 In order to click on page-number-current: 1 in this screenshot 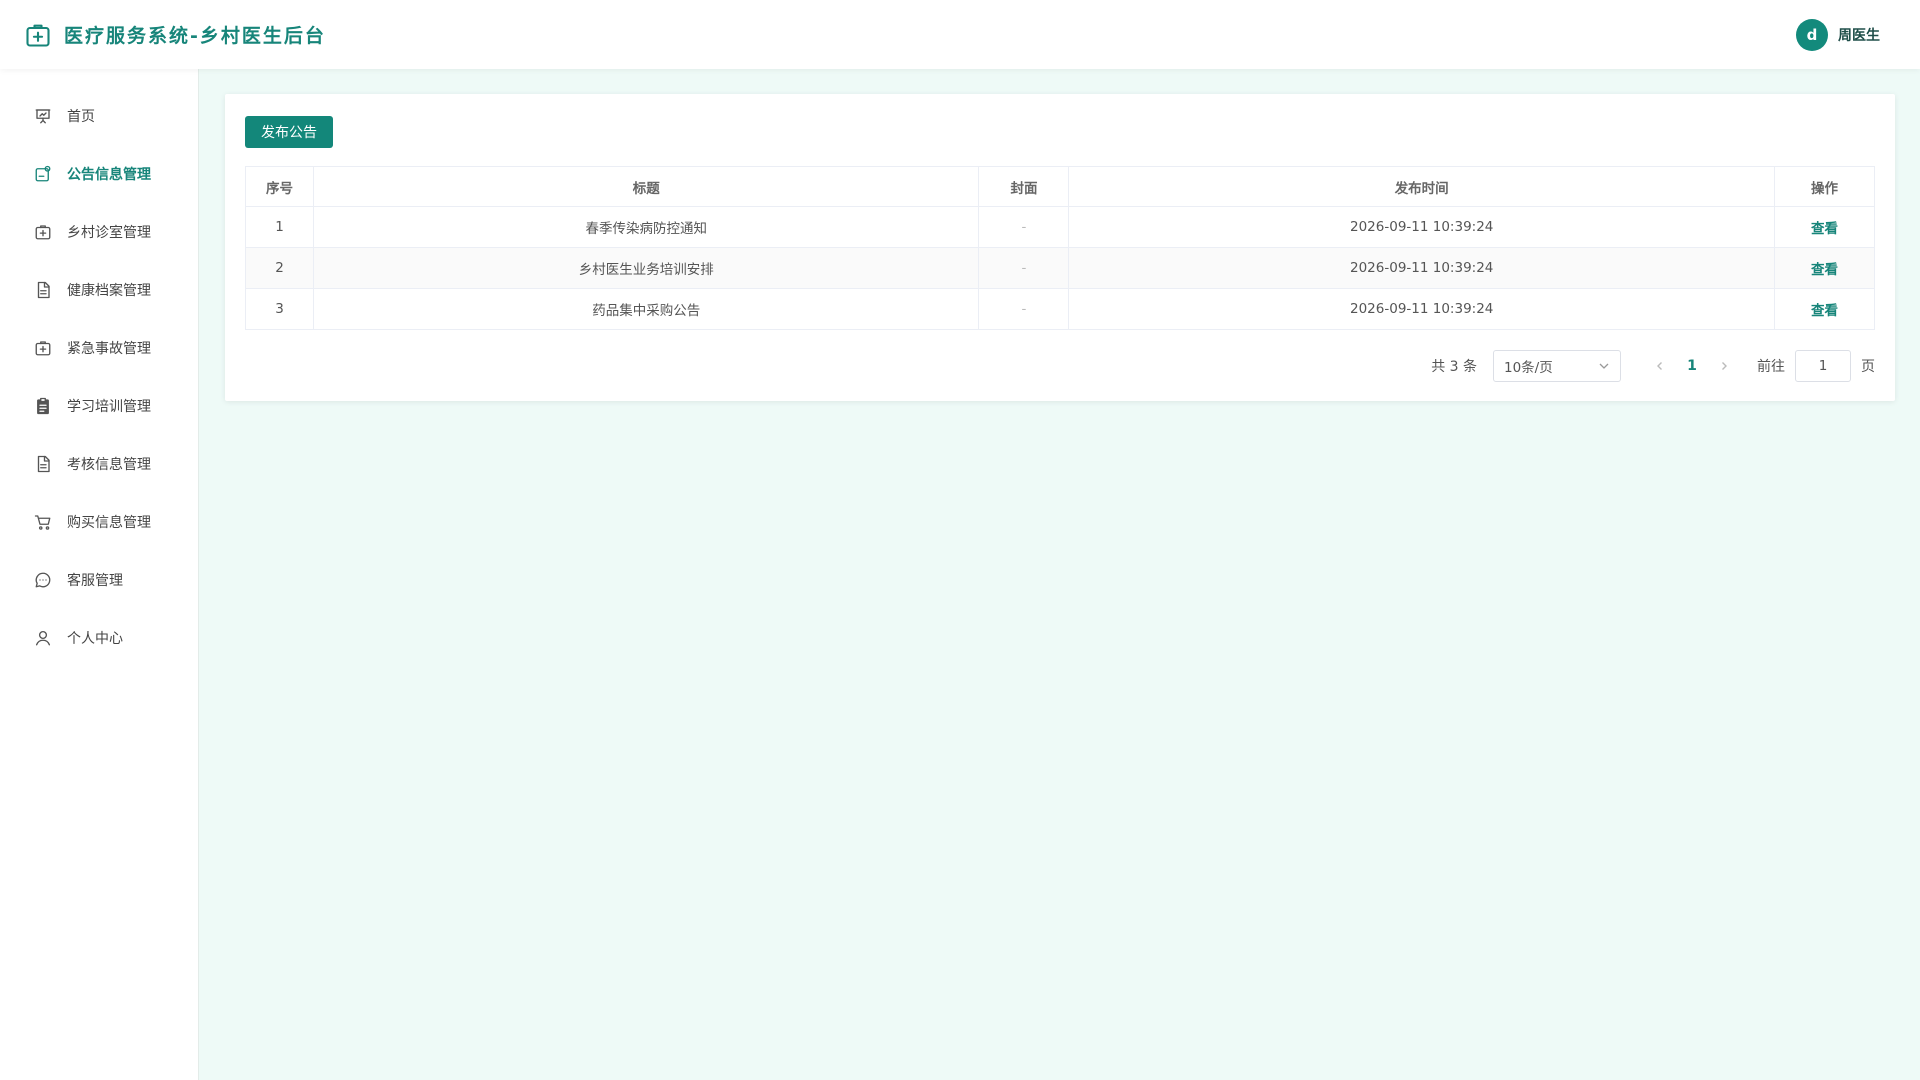, I will do `click(1692, 366)`.